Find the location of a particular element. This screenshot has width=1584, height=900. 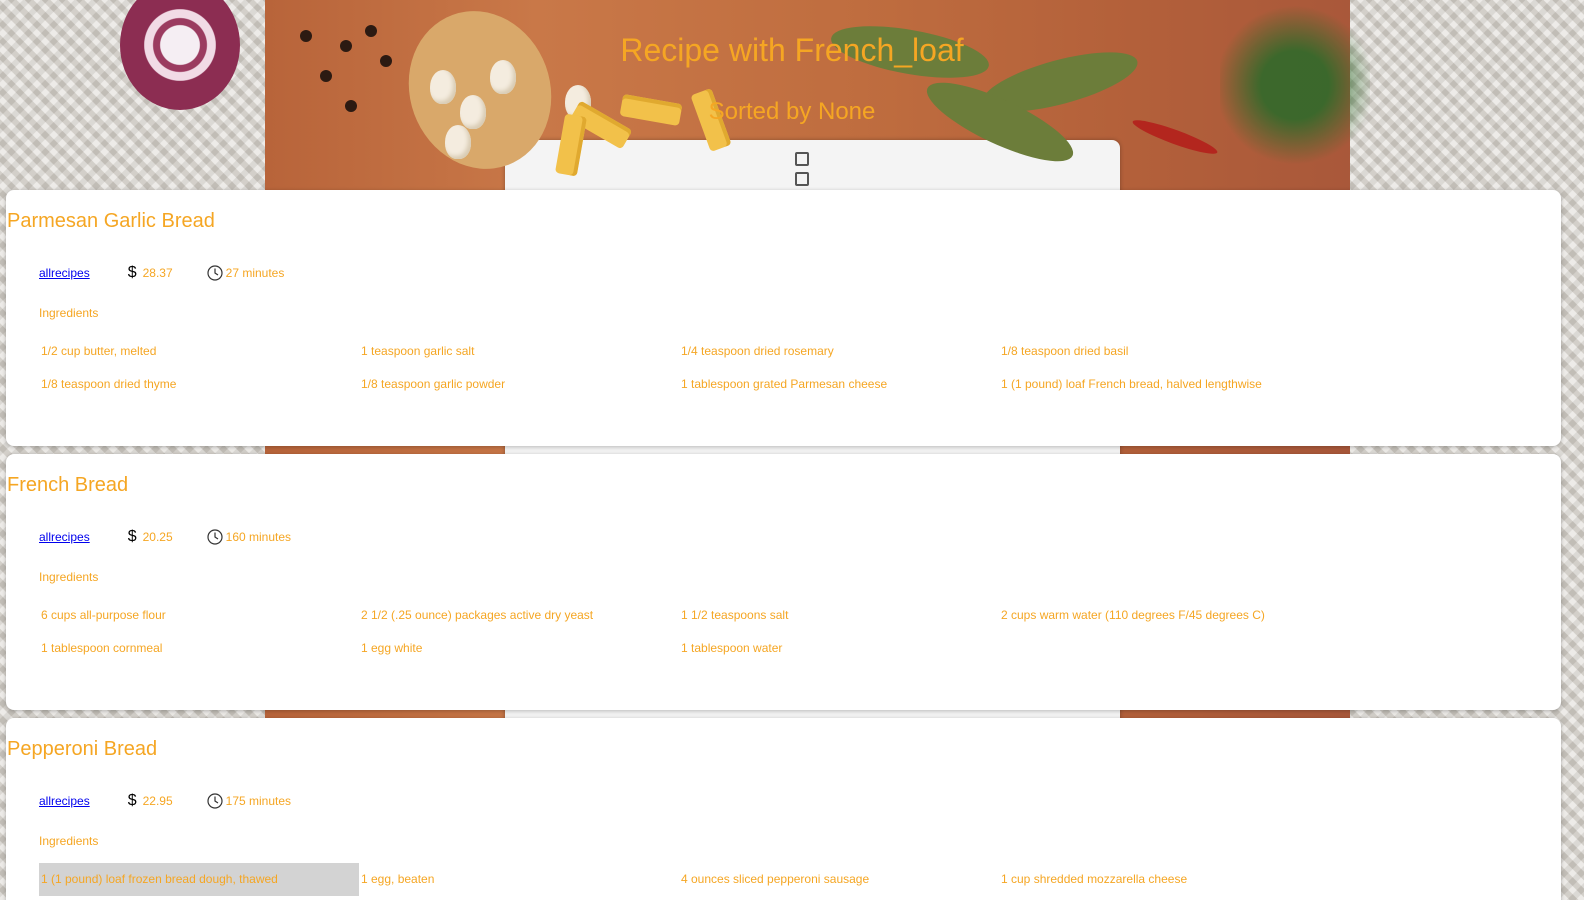

ingredient-item: 1 teaspoon garlic salt is located at coordinates (519, 351).